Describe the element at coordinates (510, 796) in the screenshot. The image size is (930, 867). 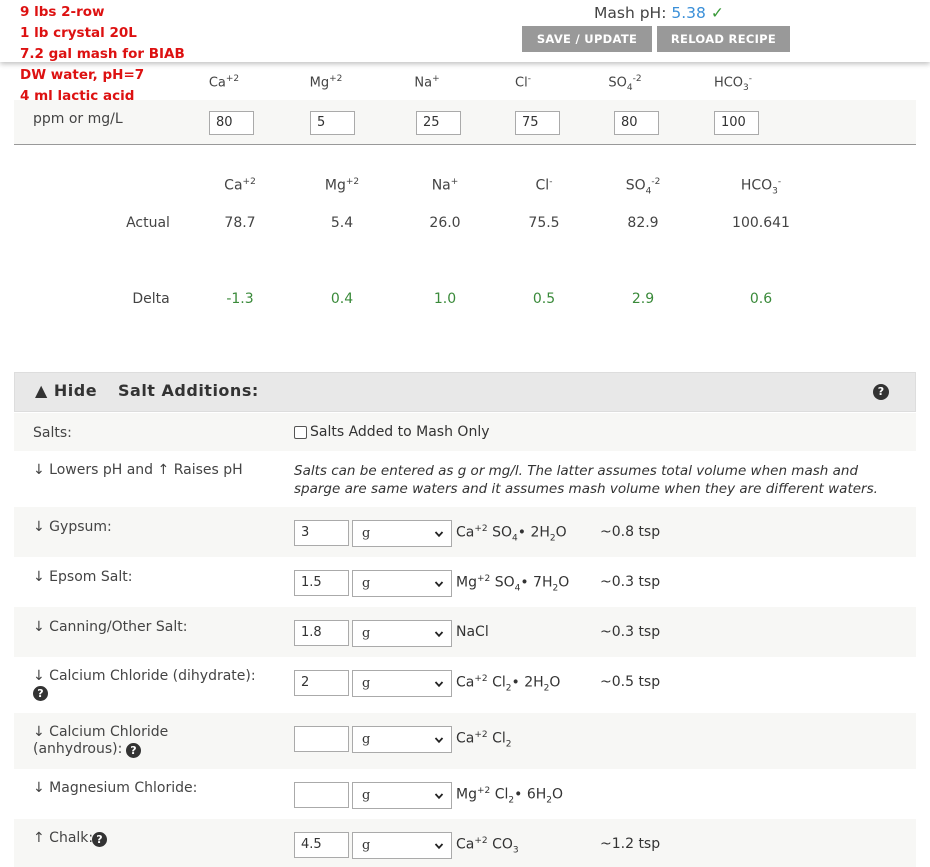
I see `salt-formula-magnesium-chloride: Mg+2 Cl2• 6H2O` at that location.